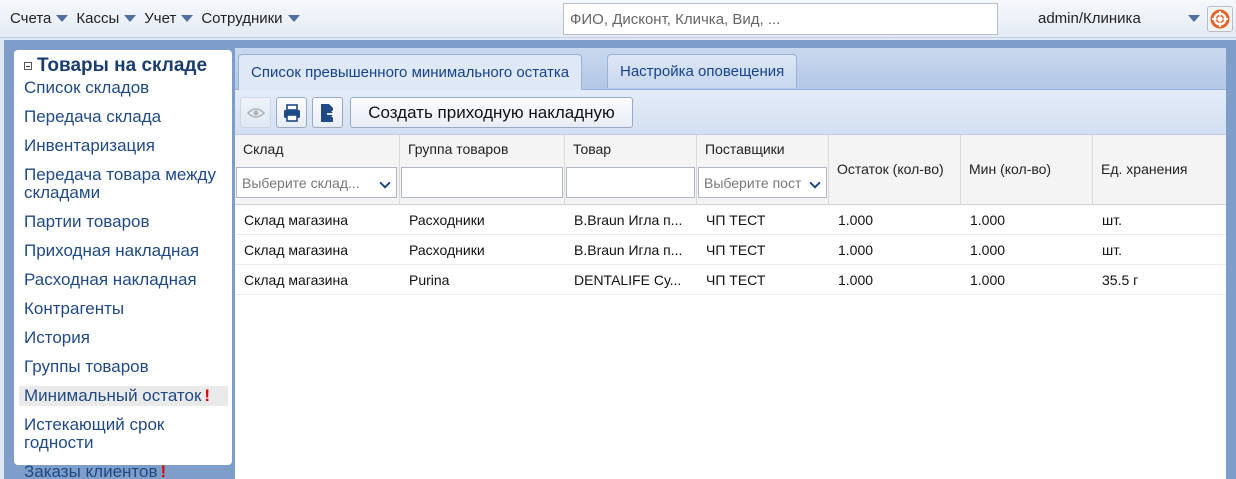 The height and width of the screenshot is (479, 1236). What do you see at coordinates (491, 112) in the screenshot?
I see `create-receipt-invoice-button: Создать приходную накладную` at bounding box center [491, 112].